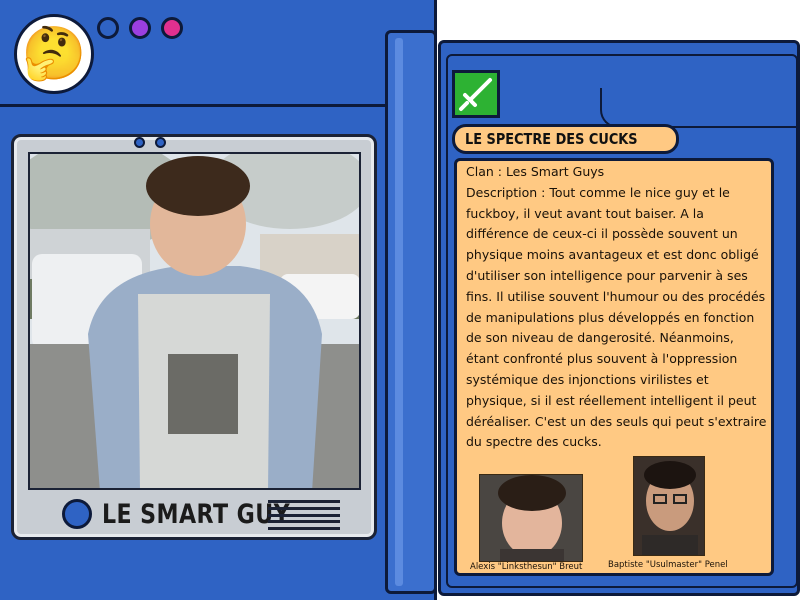 The width and height of the screenshot is (800, 600). Describe the element at coordinates (526, 567) in the screenshot. I see `example-caption-1: Alexis "Linksthesun" Breut` at that location.